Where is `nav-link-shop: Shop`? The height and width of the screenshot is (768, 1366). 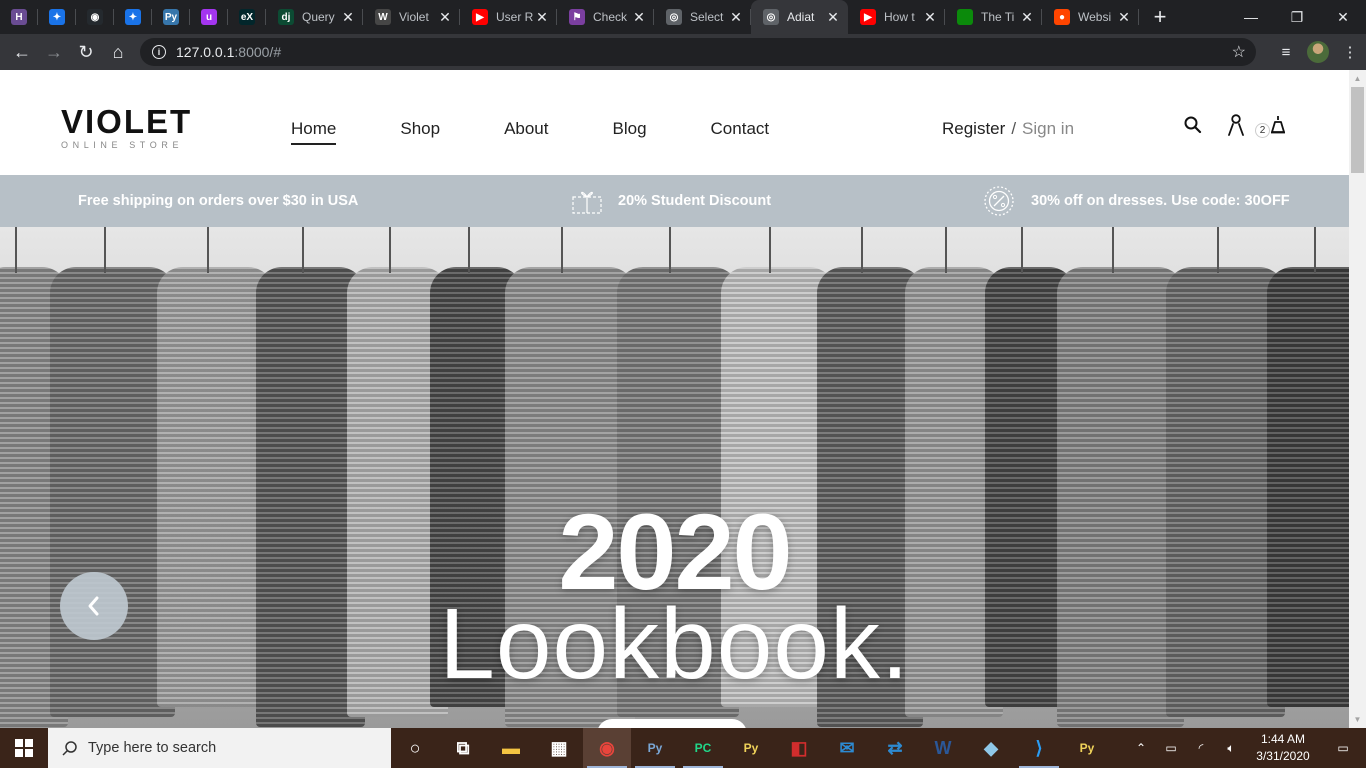
nav-link-shop: Shop is located at coordinates (420, 132).